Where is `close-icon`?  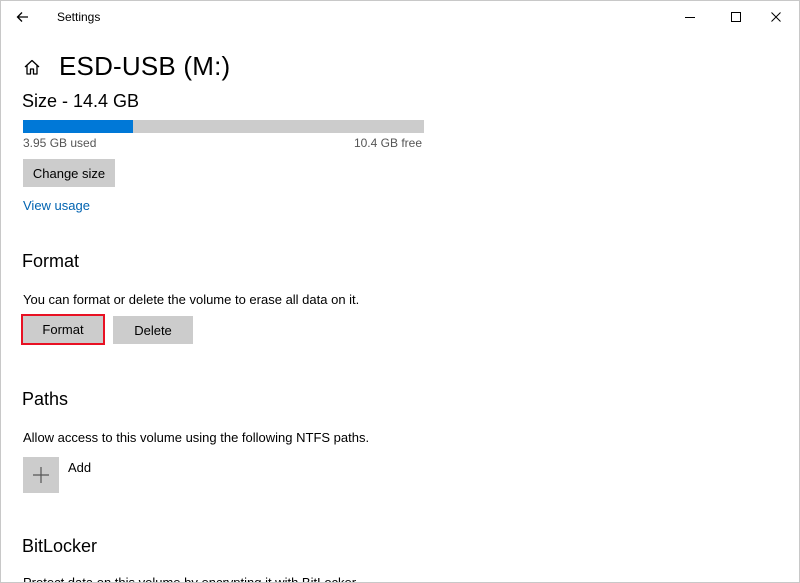 close-icon is located at coordinates (776, 17).